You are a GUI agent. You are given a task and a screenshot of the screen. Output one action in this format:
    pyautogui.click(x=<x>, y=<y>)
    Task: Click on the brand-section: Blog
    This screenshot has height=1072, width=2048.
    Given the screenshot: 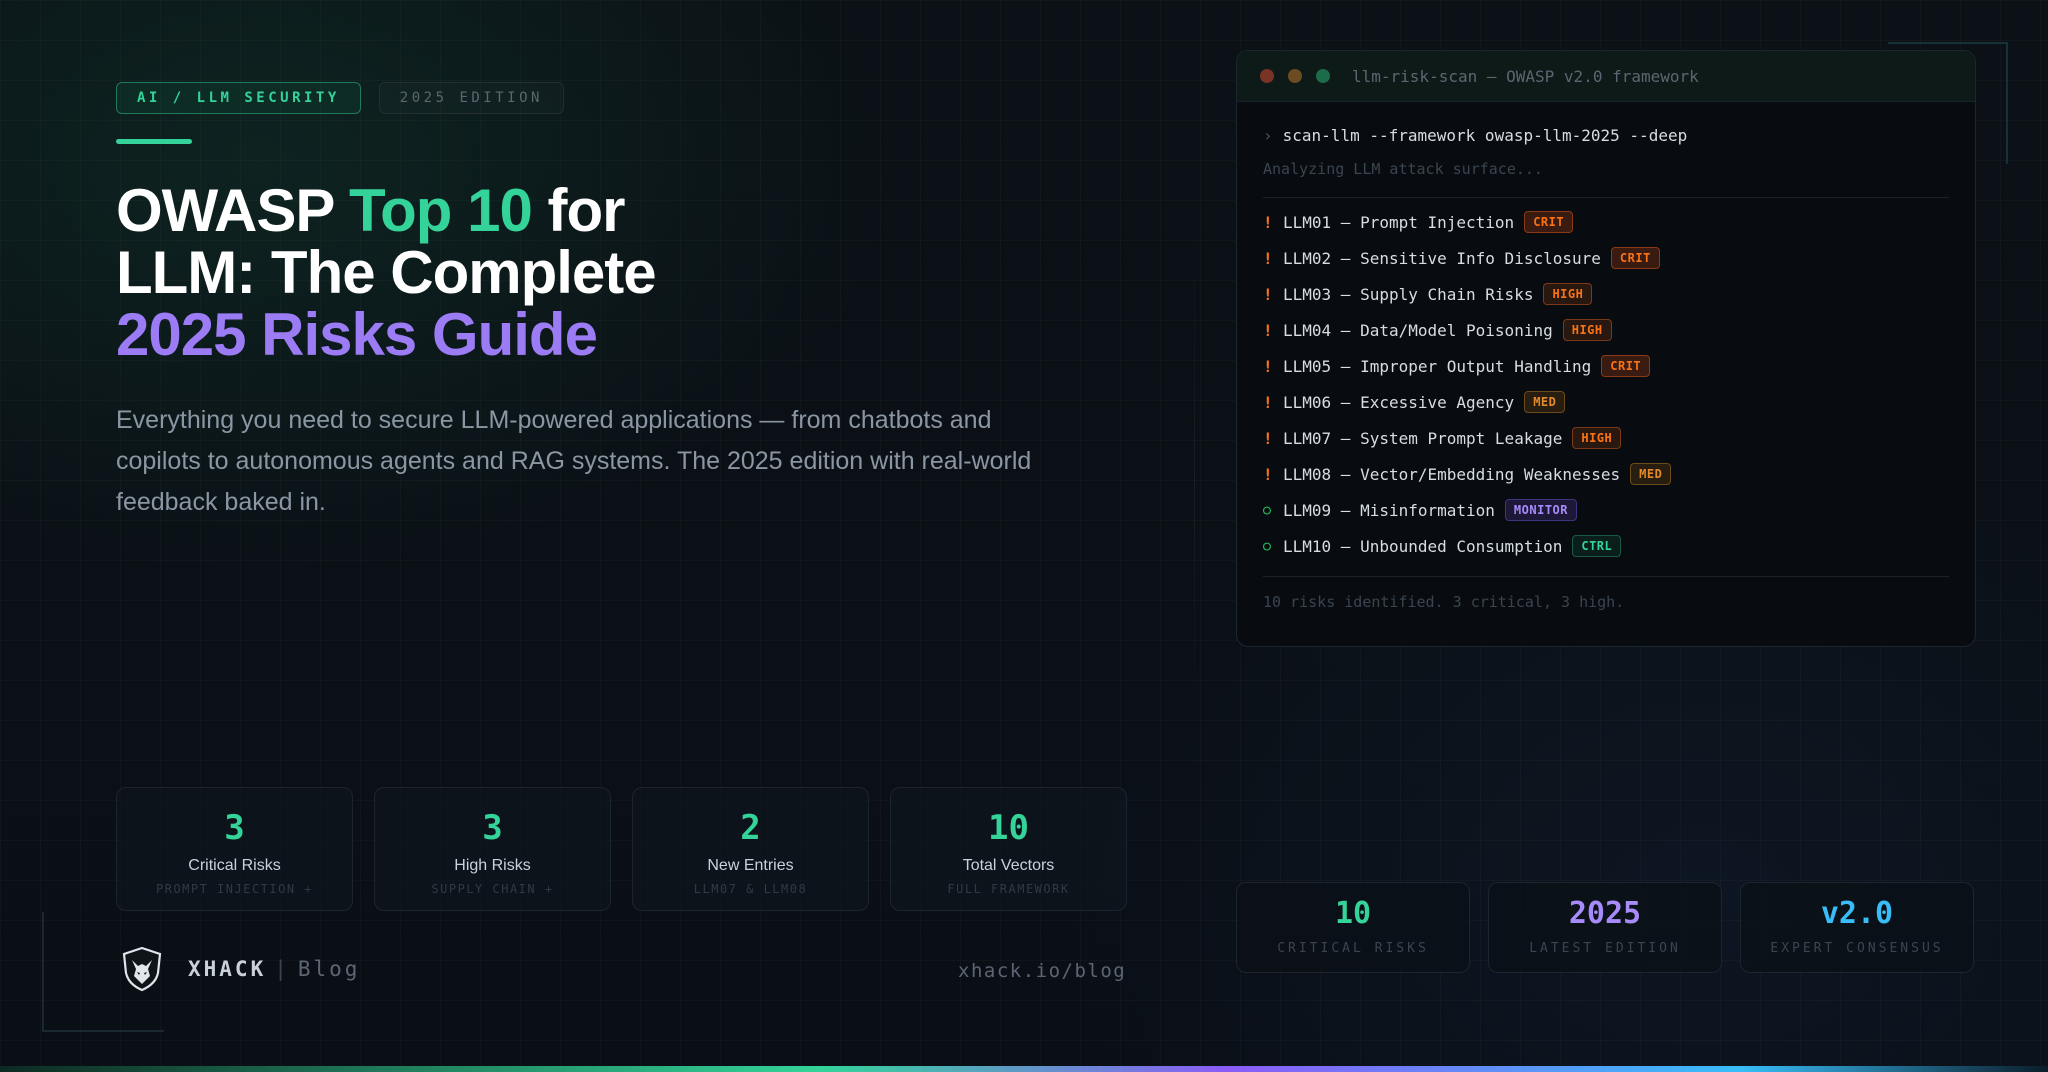 What is the action you would take?
    pyautogui.click(x=329, y=969)
    